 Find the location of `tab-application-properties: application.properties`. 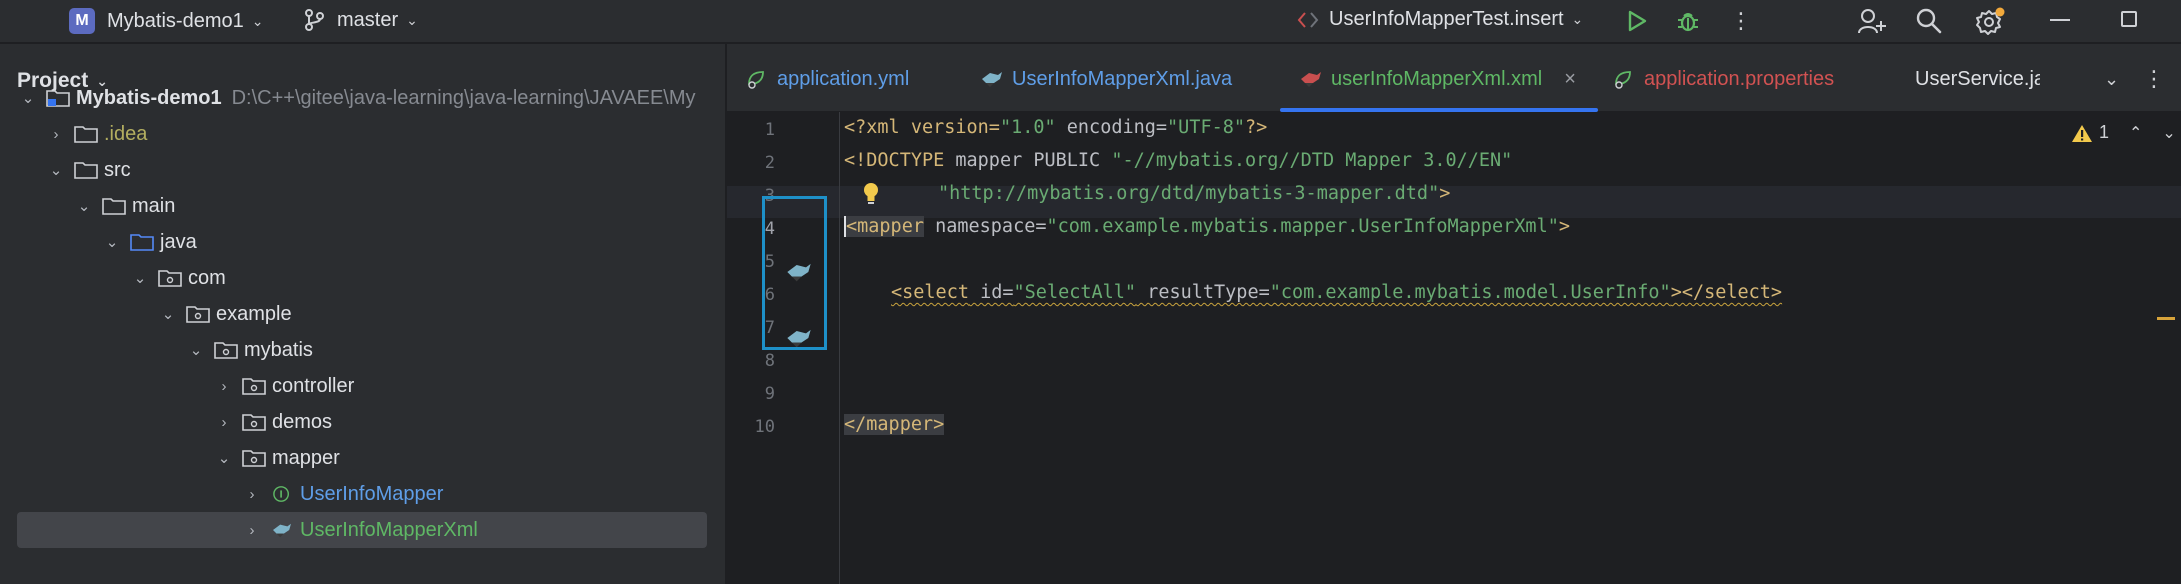

tab-application-properties: application.properties is located at coordinates (1723, 79).